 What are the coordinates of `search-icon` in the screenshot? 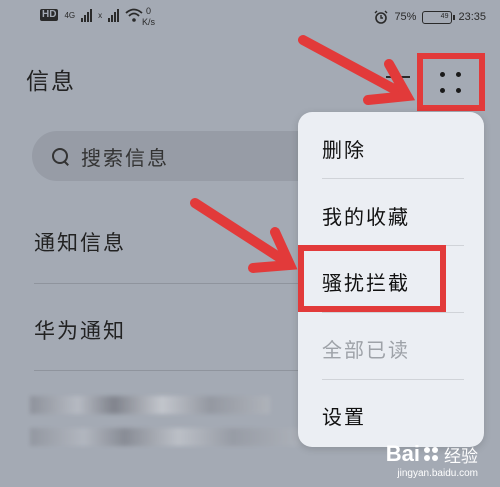 It's located at (60, 156).